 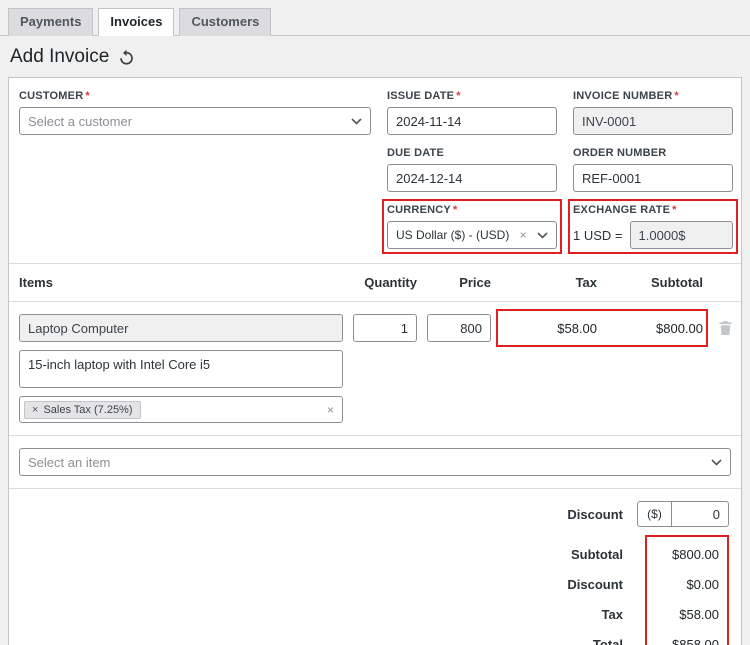 I want to click on due-date-label: DUE DATE, so click(x=416, y=153).